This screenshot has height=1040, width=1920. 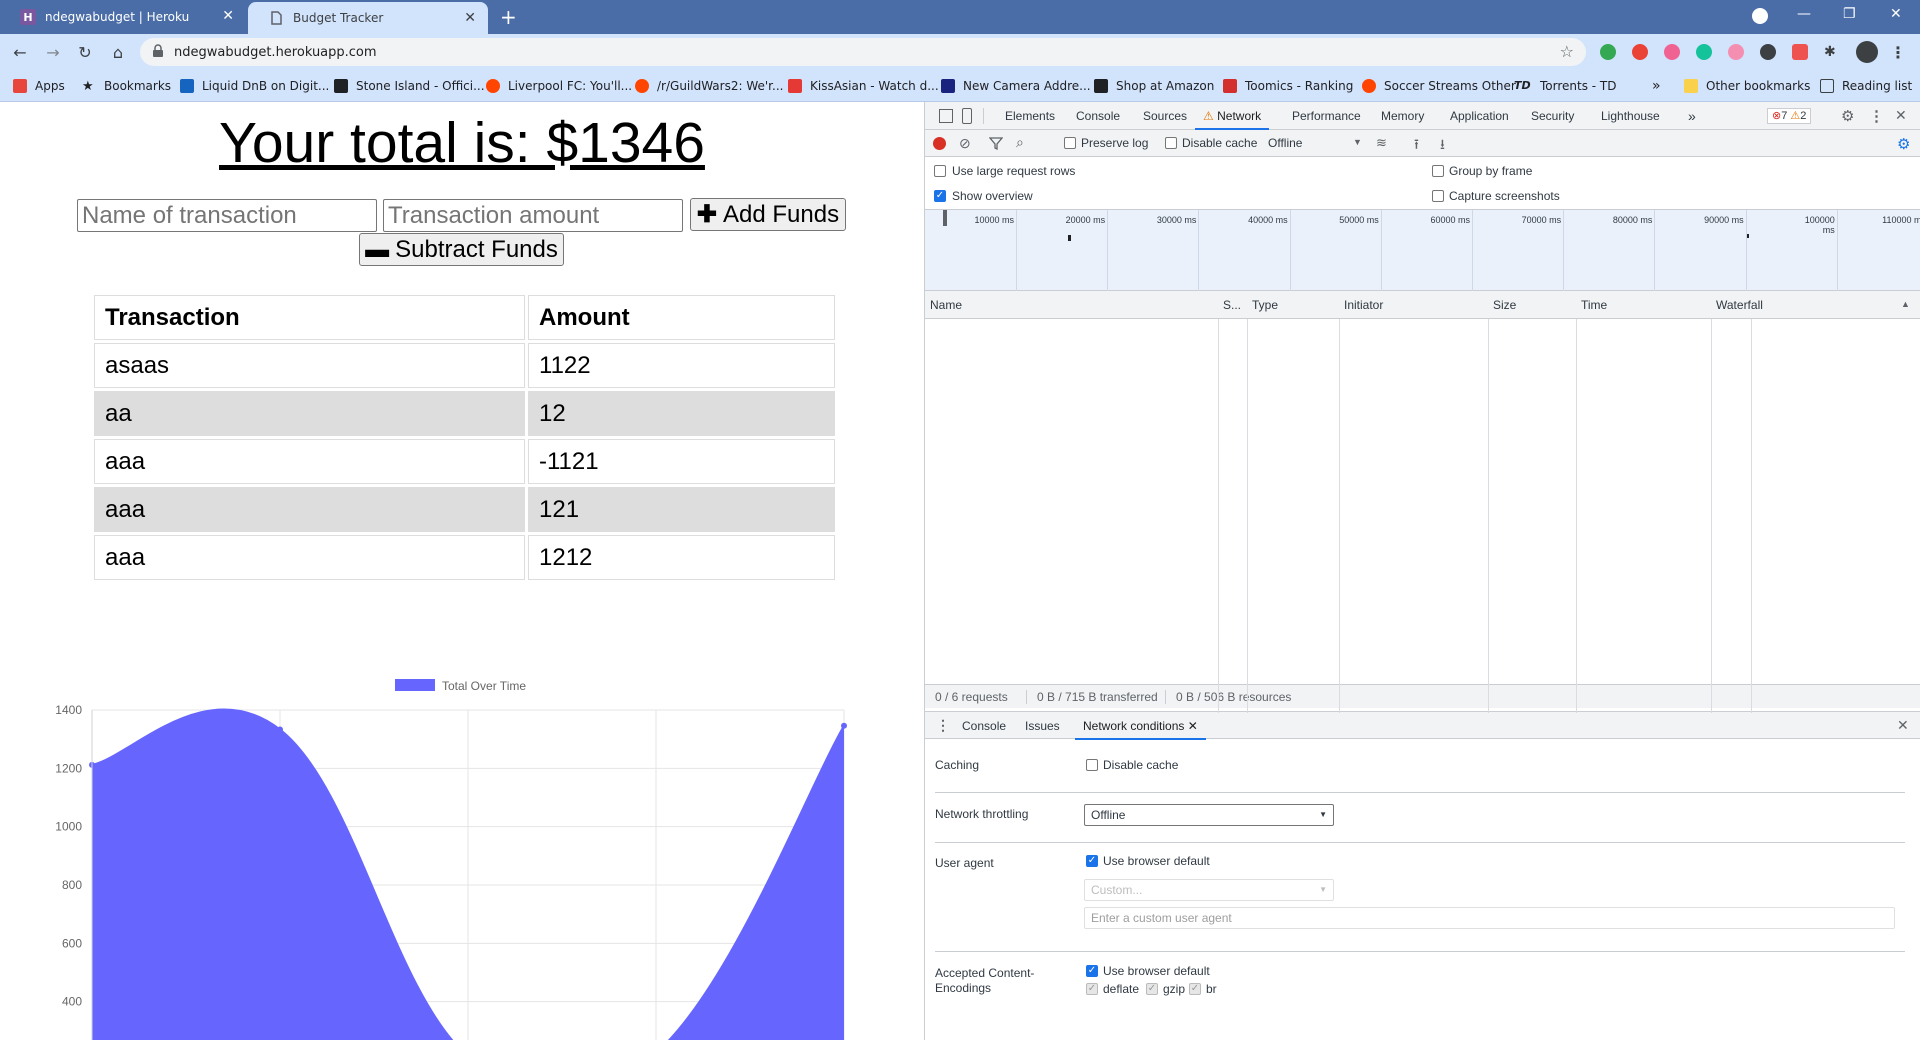 I want to click on column-type: Type, so click(x=1262, y=305).